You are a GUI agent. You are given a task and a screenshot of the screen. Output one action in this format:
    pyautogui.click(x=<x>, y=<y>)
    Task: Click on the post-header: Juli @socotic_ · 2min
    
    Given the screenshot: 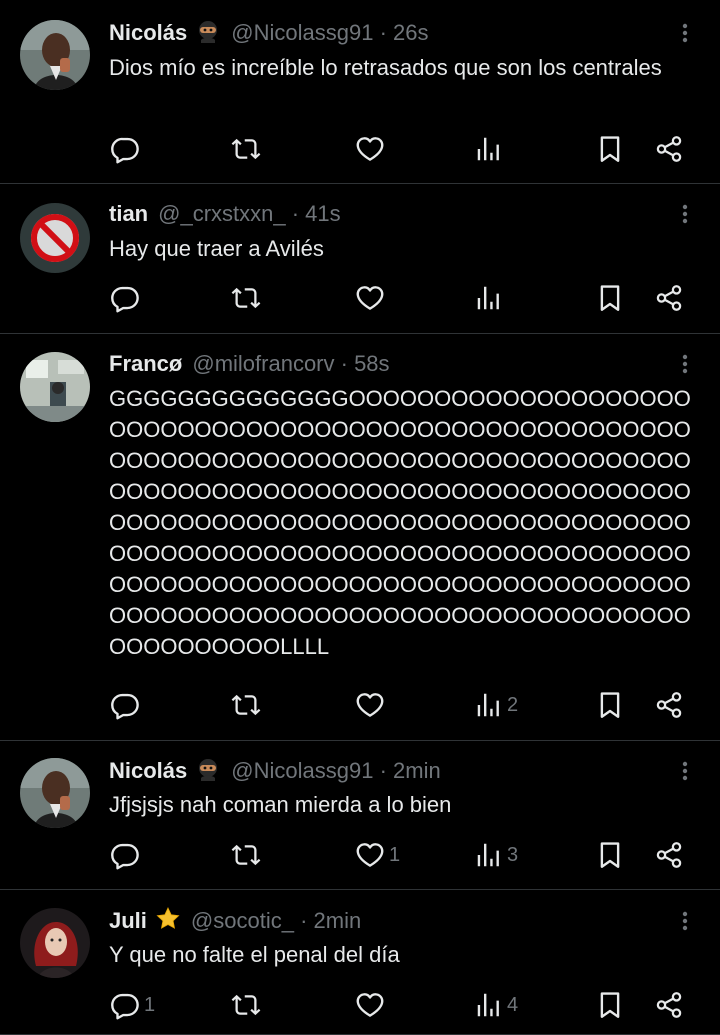 What is the action you would take?
    pyautogui.click(x=235, y=921)
    